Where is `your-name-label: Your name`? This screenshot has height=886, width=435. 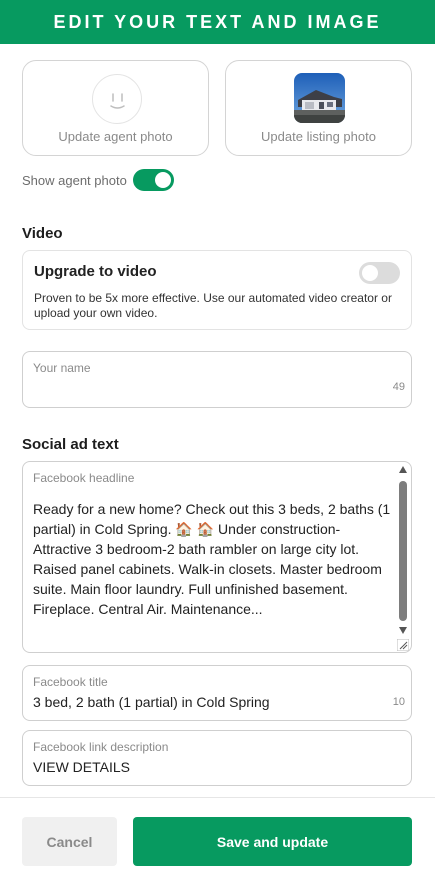 your-name-label: Your name is located at coordinates (62, 368).